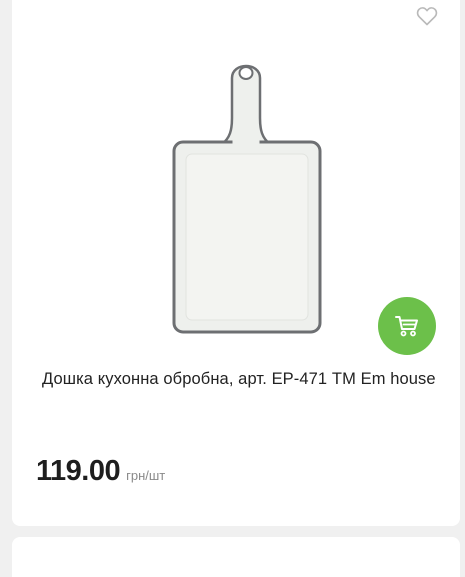  I want to click on cart-icon, so click(406, 326).